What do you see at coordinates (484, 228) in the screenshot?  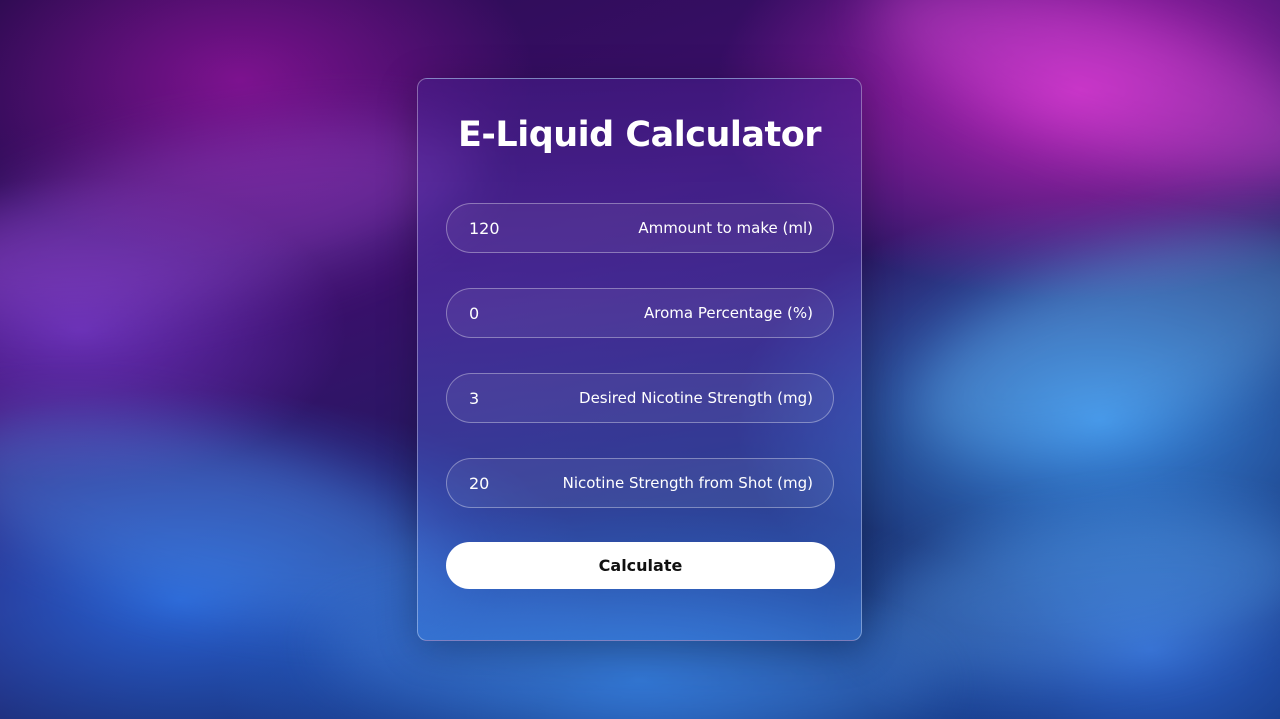 I see `amount-to-make-value: 120` at bounding box center [484, 228].